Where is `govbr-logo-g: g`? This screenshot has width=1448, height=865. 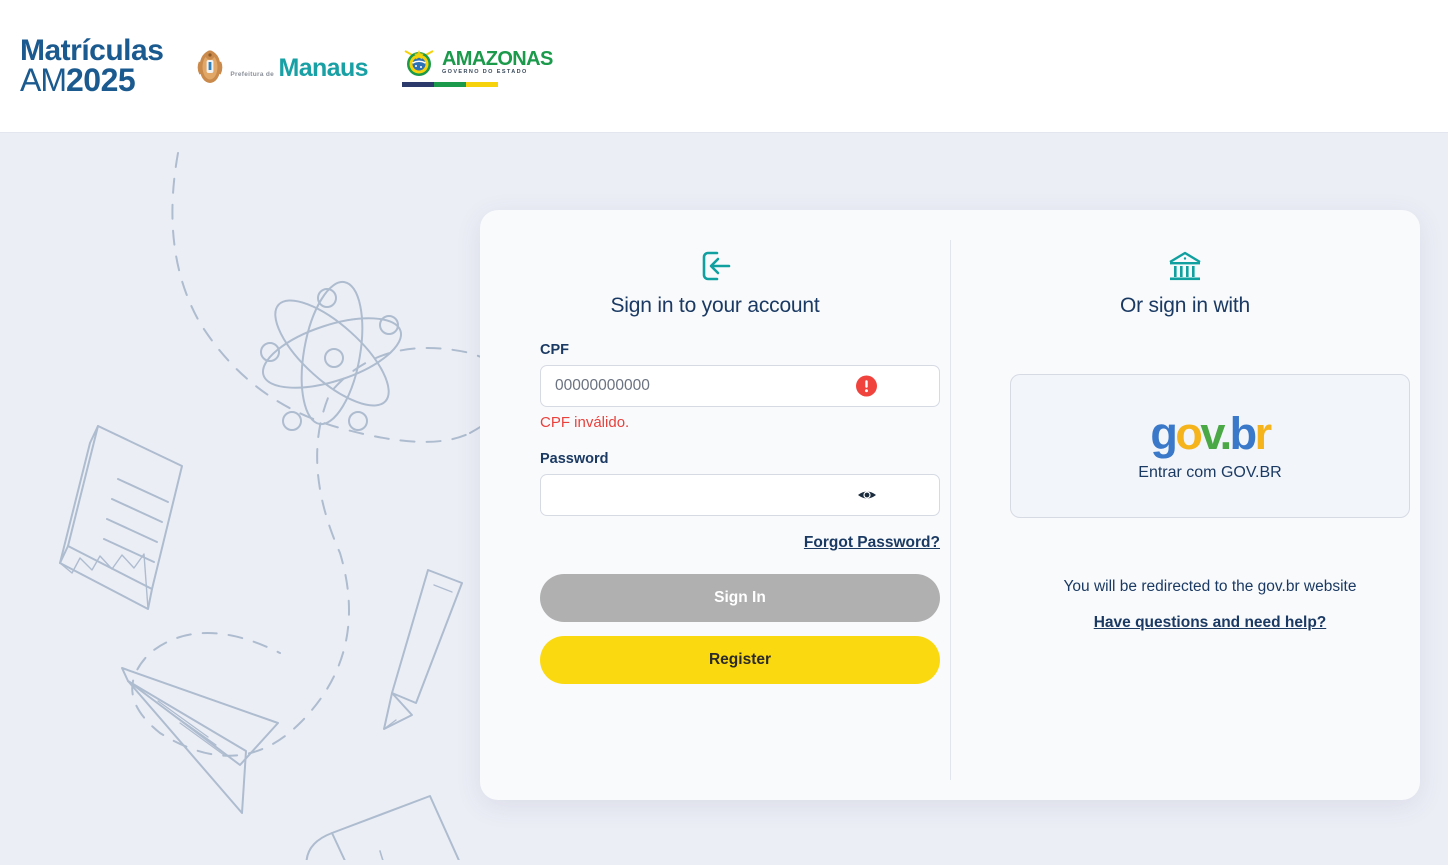
govbr-logo-g: g is located at coordinates (1164, 433).